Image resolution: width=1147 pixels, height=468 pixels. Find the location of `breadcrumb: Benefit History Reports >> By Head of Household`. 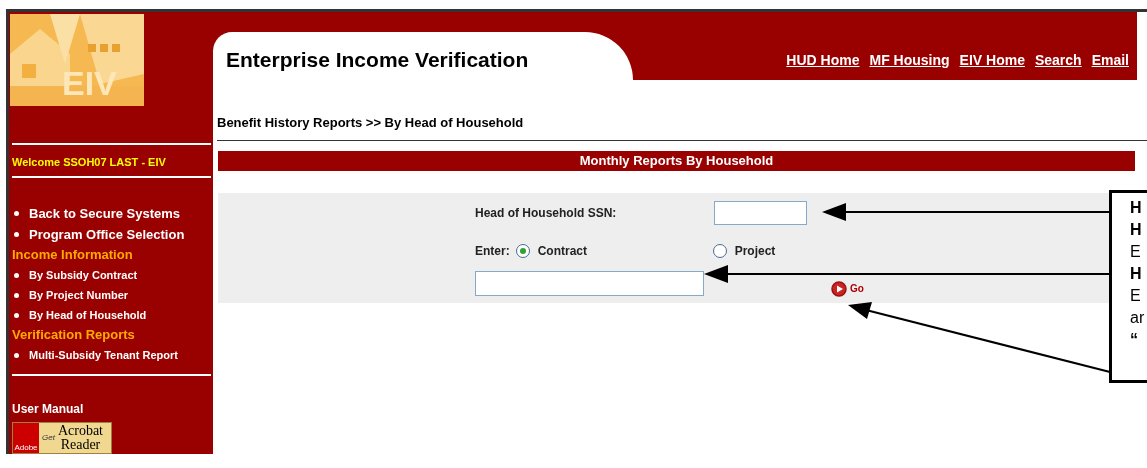

breadcrumb: Benefit History Reports >> By Head of Household is located at coordinates (371, 123).